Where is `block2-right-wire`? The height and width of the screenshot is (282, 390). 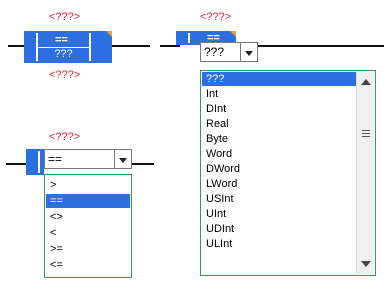 block2-right-wire is located at coordinates (319, 46).